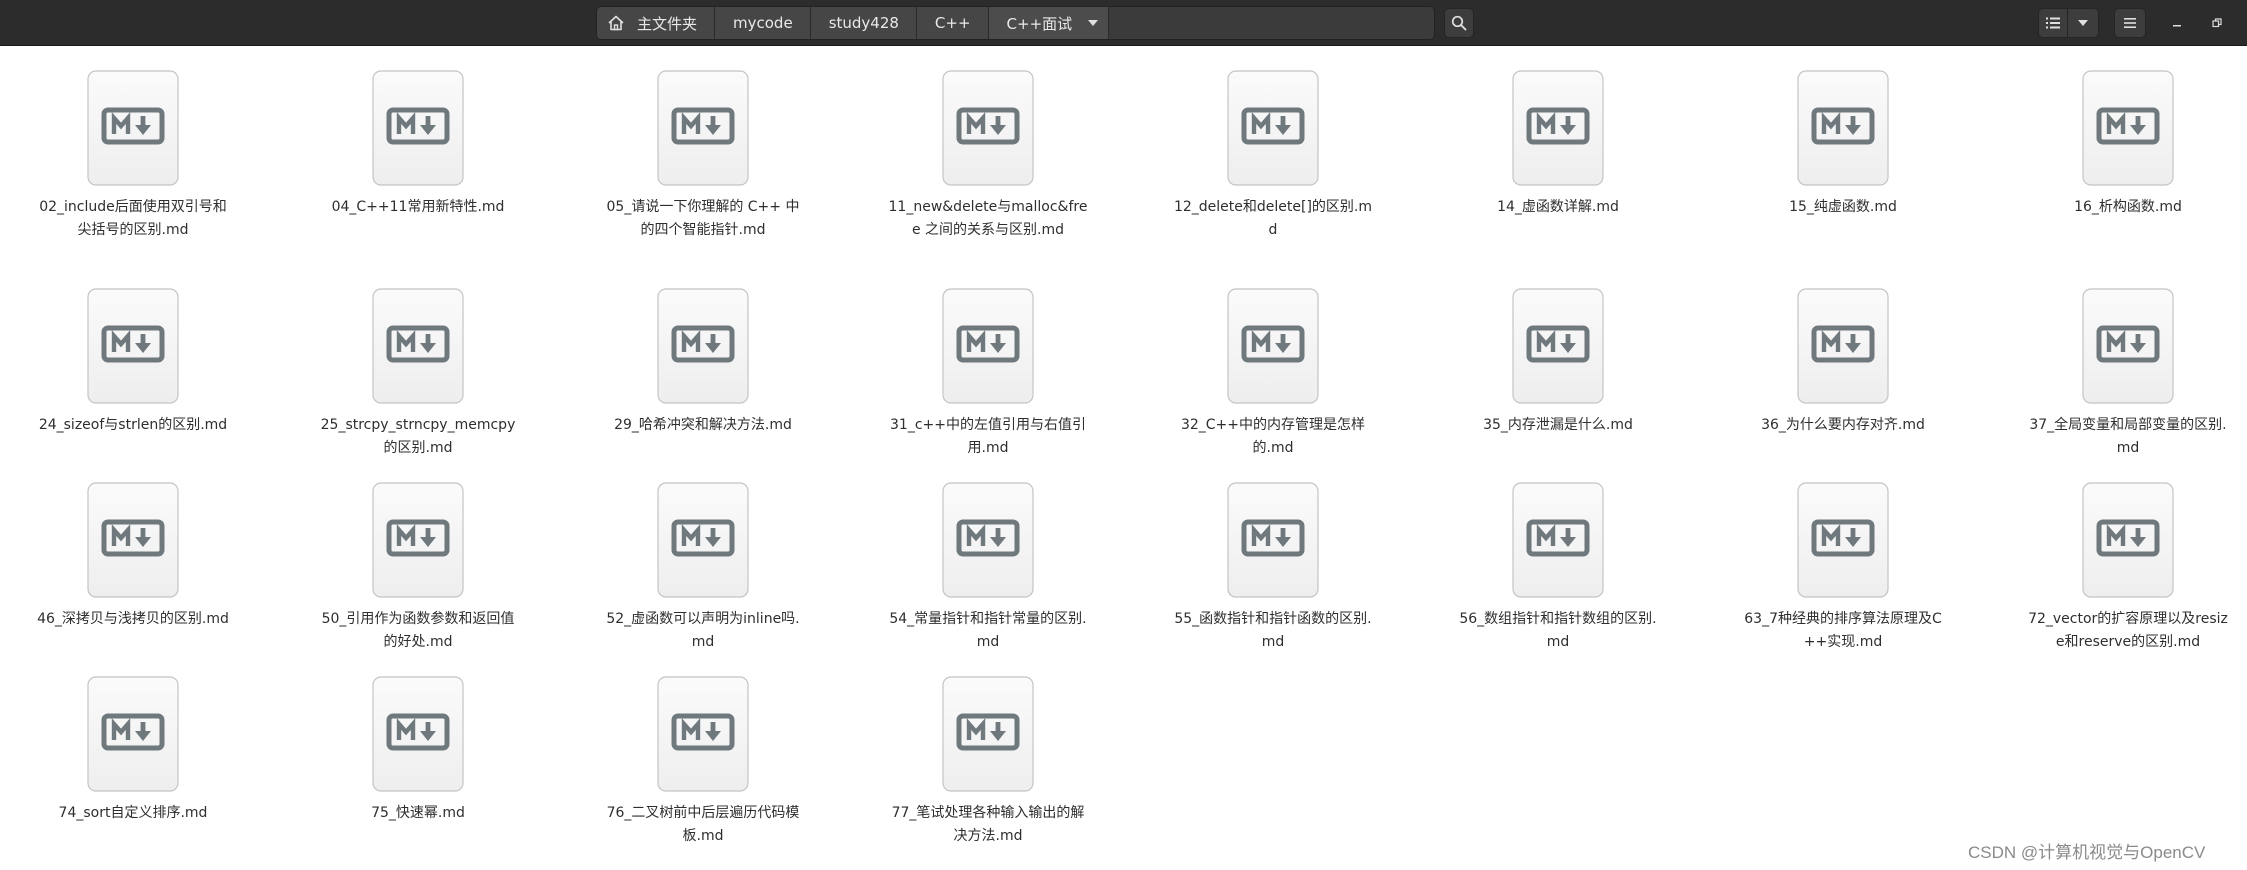 The image size is (2247, 870). What do you see at coordinates (2087, 852) in the screenshot?
I see `watermark: CSDN @计算机视觉与OpenCV` at bounding box center [2087, 852].